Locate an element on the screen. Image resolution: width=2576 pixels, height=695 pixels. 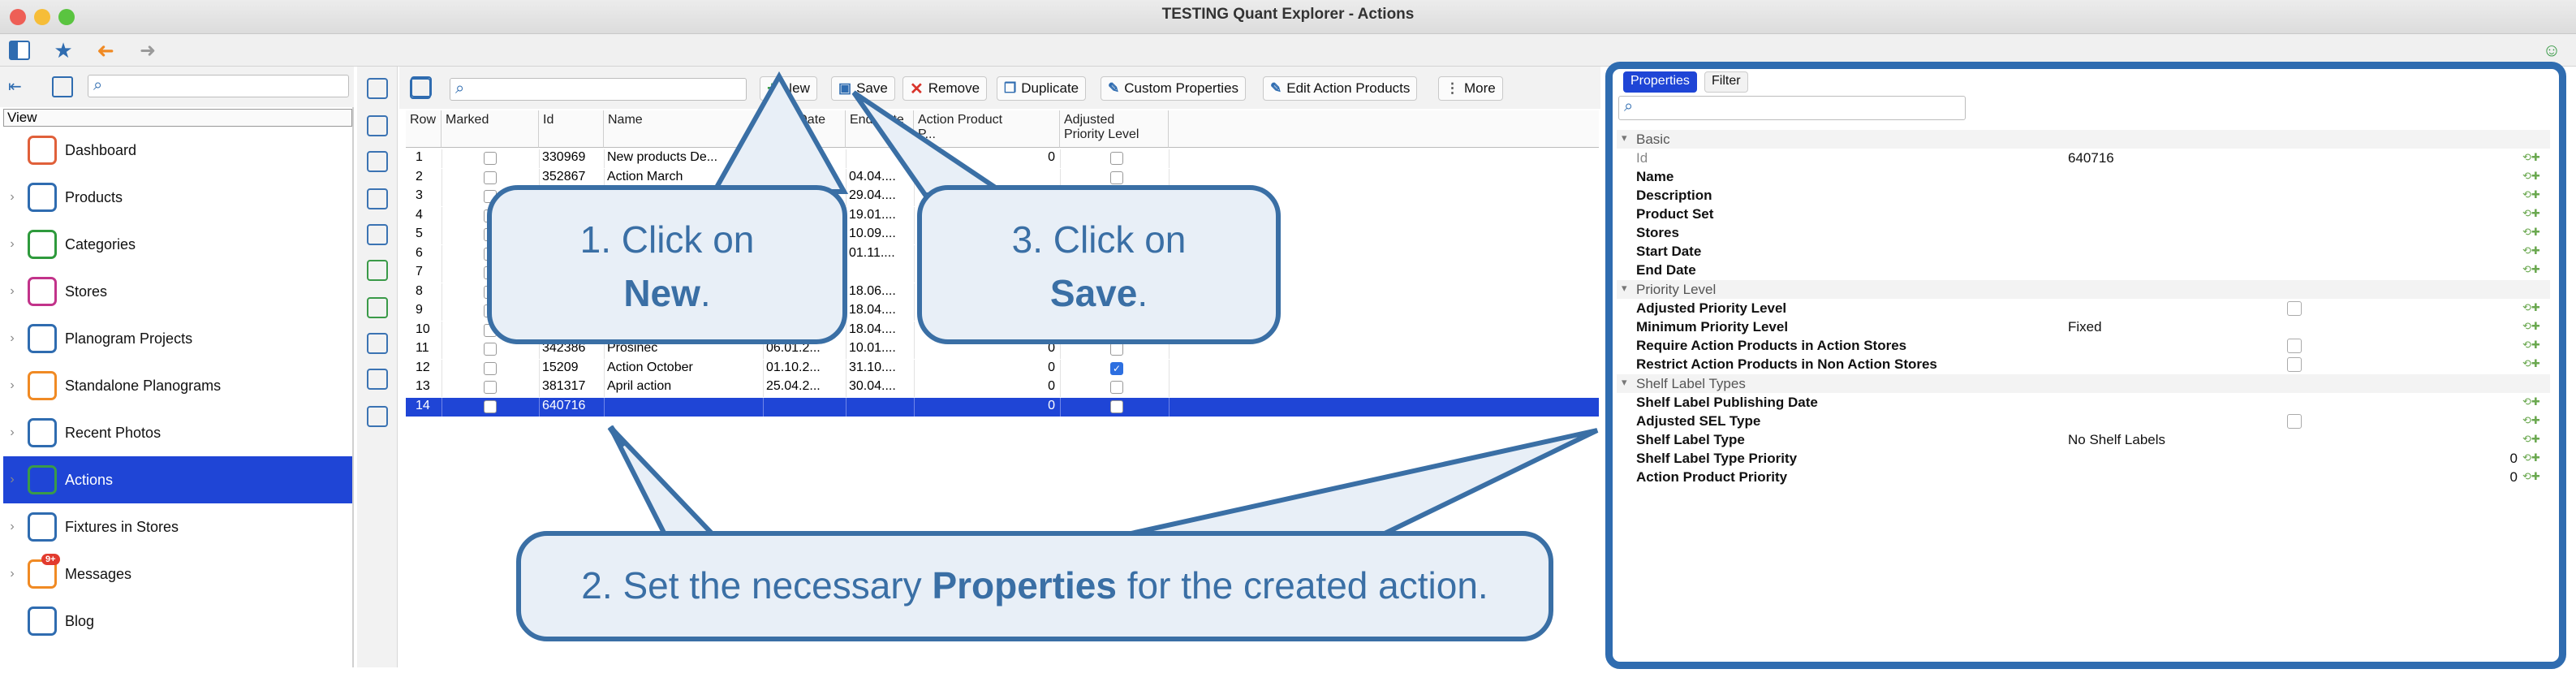
adjusted-priority-checkbox is located at coordinates (2294, 308).